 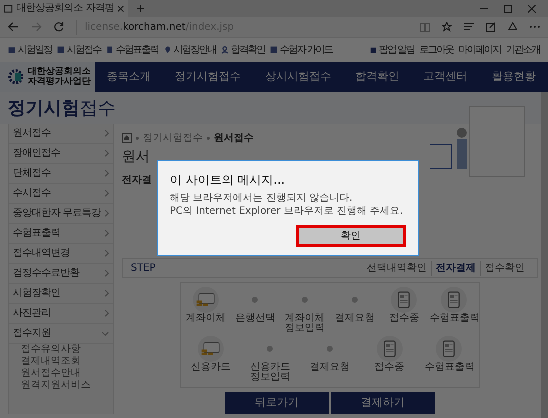 I want to click on step-item: 접수확인, so click(x=504, y=268).